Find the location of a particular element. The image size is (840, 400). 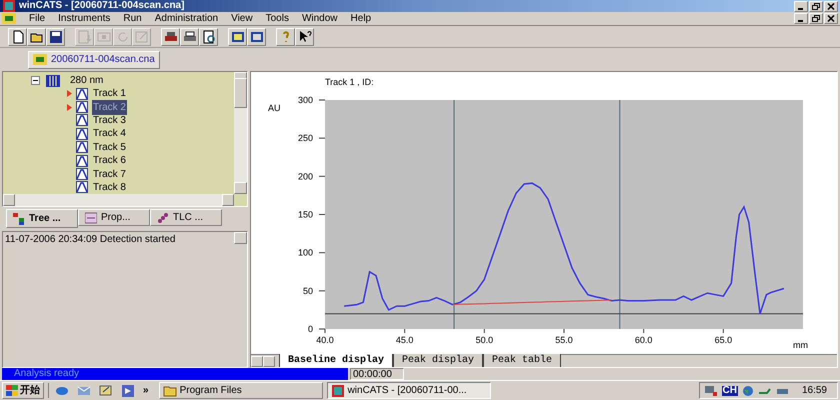

y-tick-label: 0 is located at coordinates (310, 329).